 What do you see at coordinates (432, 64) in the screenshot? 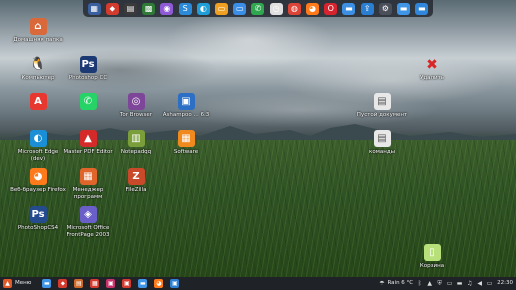
I see `delete-icon-icon: ✖` at bounding box center [432, 64].